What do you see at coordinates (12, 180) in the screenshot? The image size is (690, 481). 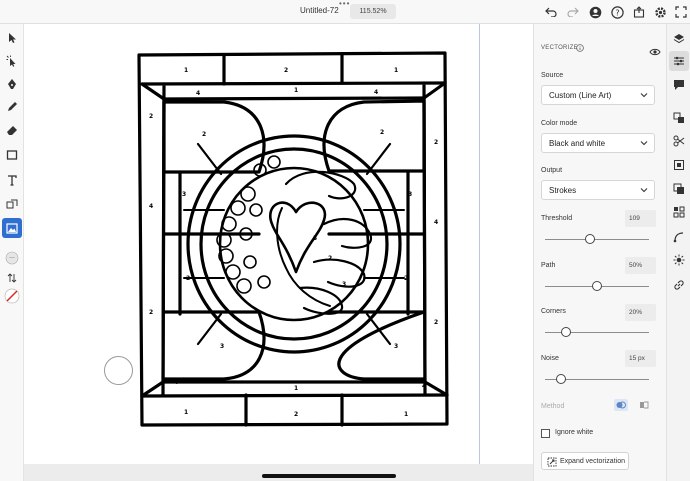 I see `type-tool-icon` at bounding box center [12, 180].